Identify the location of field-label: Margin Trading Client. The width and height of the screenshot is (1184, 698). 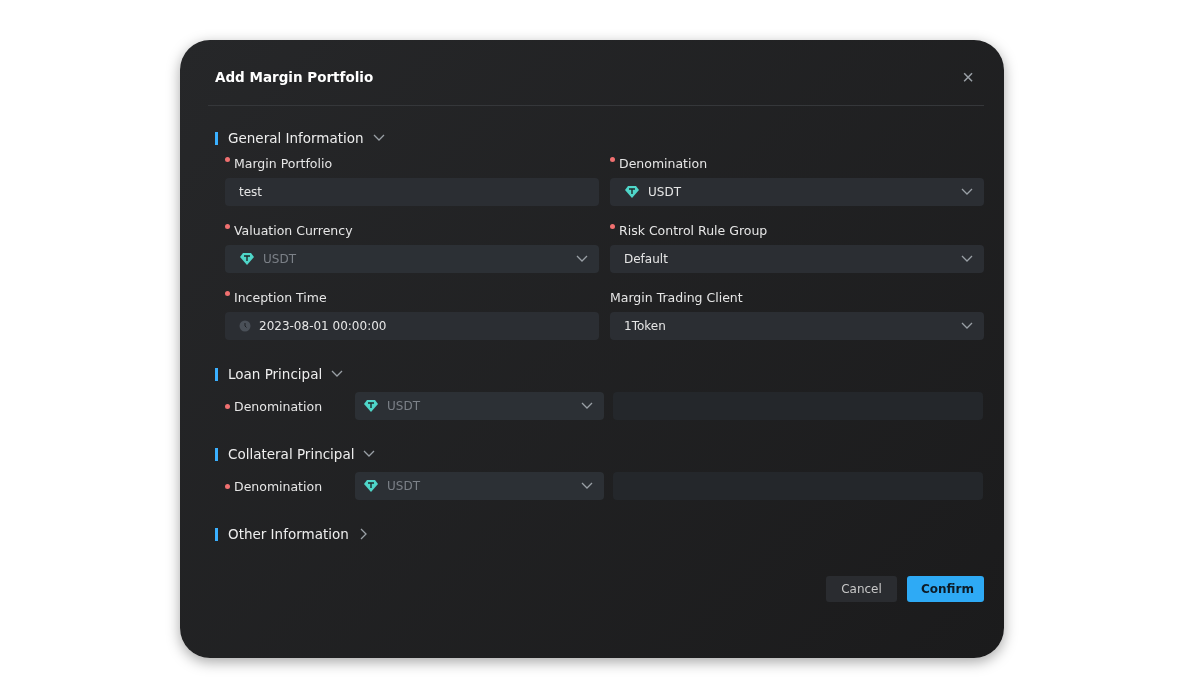
(676, 298).